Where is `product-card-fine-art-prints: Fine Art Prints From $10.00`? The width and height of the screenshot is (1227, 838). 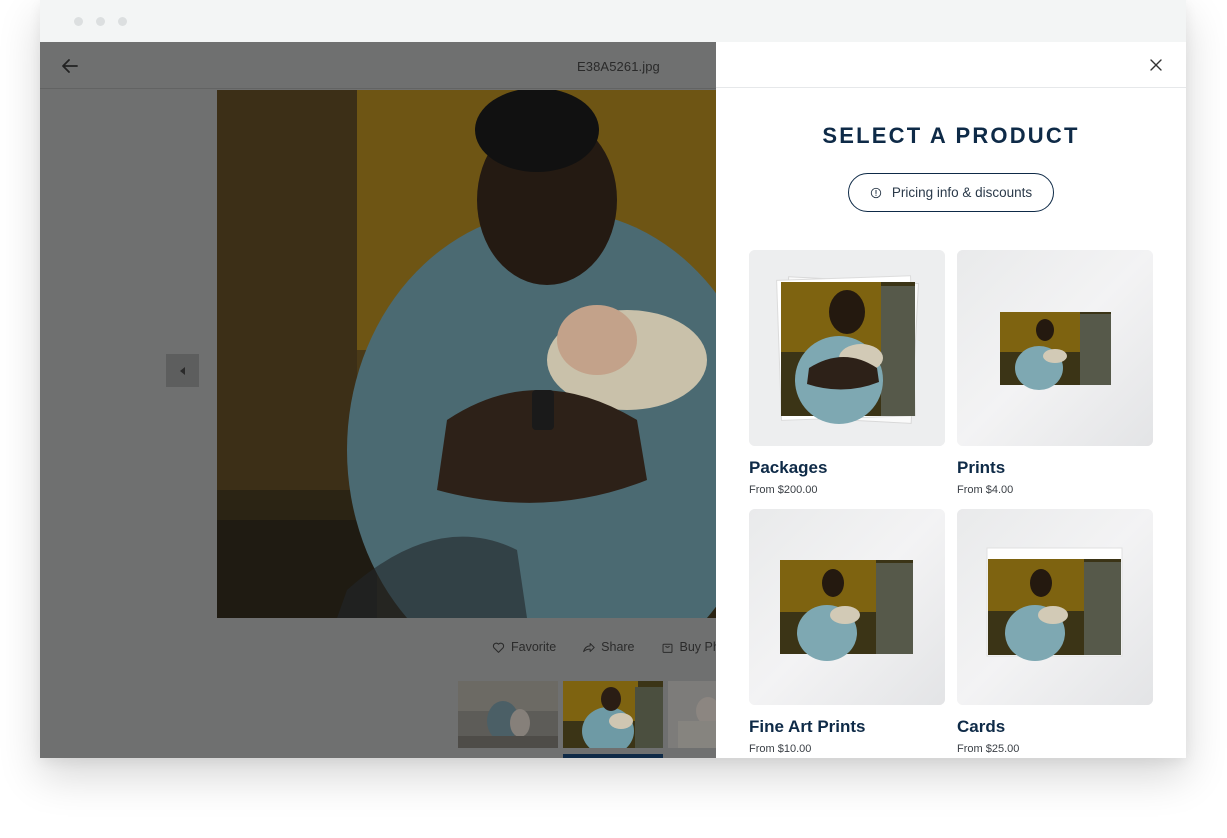
product-card-fine-art-prints: Fine Art Prints From $10.00 is located at coordinates (847, 632).